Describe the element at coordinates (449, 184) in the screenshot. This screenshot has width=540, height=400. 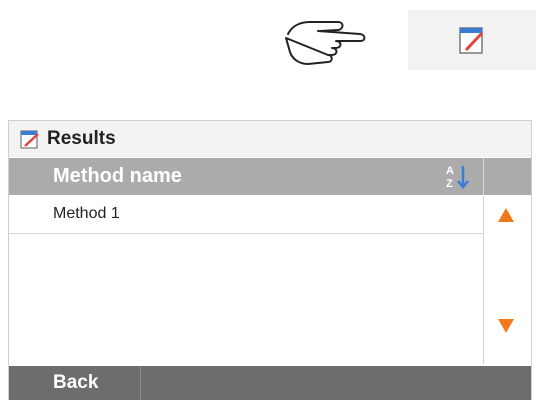
I see `svg-text: Z` at that location.